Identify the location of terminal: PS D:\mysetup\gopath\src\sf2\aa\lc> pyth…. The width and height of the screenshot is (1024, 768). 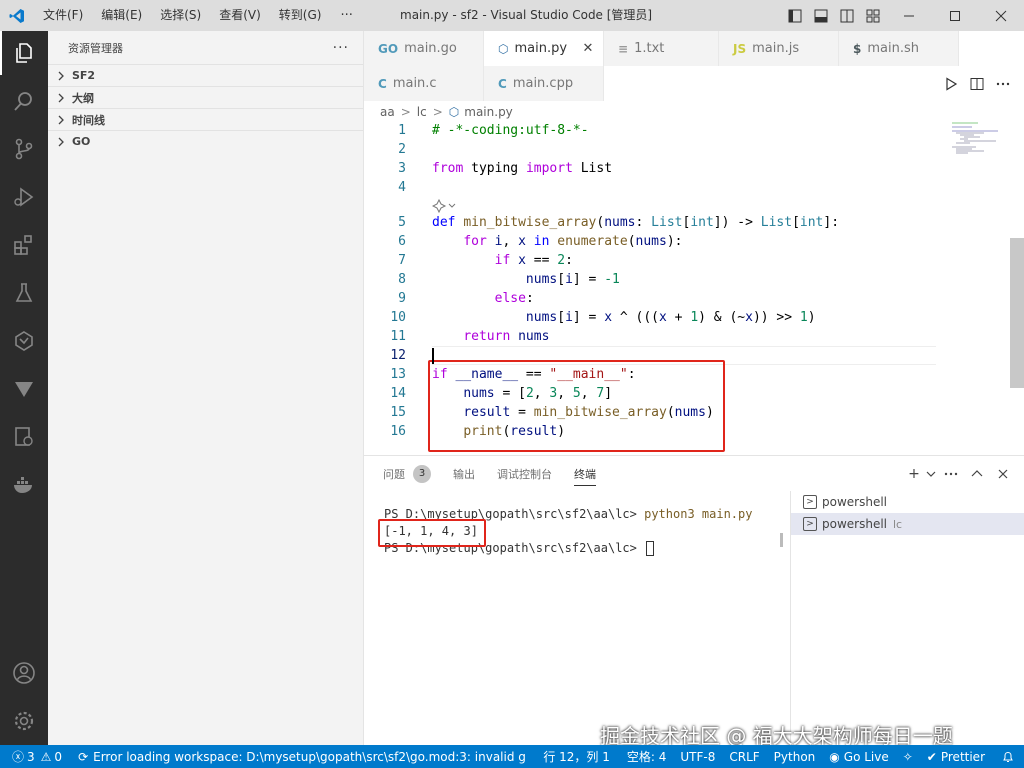
(577, 618).